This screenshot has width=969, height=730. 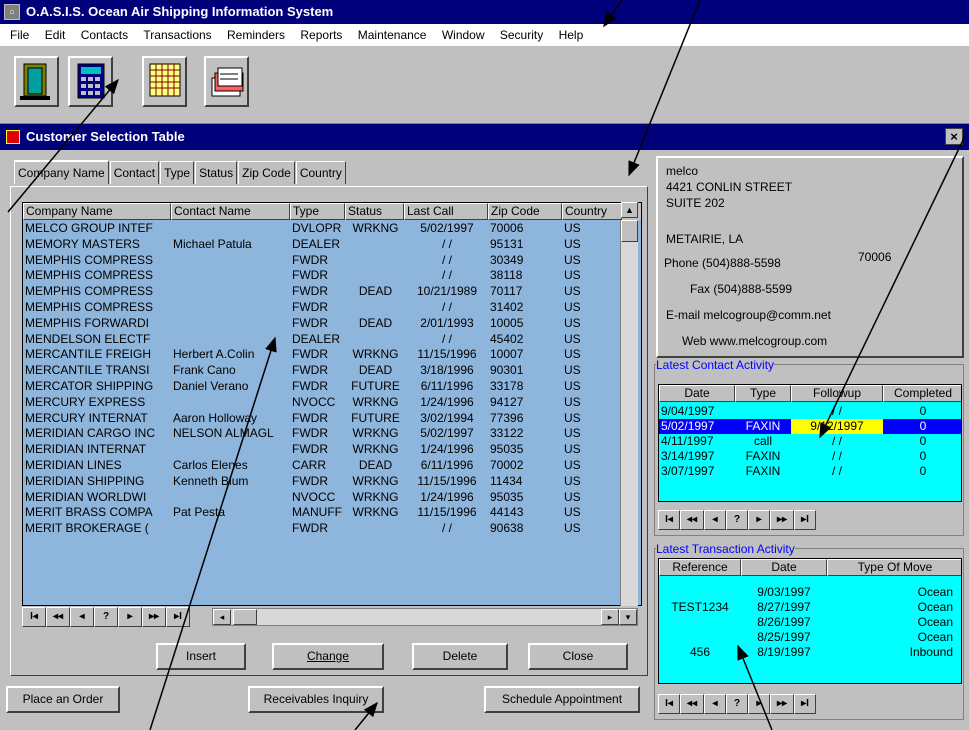 I want to click on list-item: 9/04/1997 / / 0, so click(x=810, y=411).